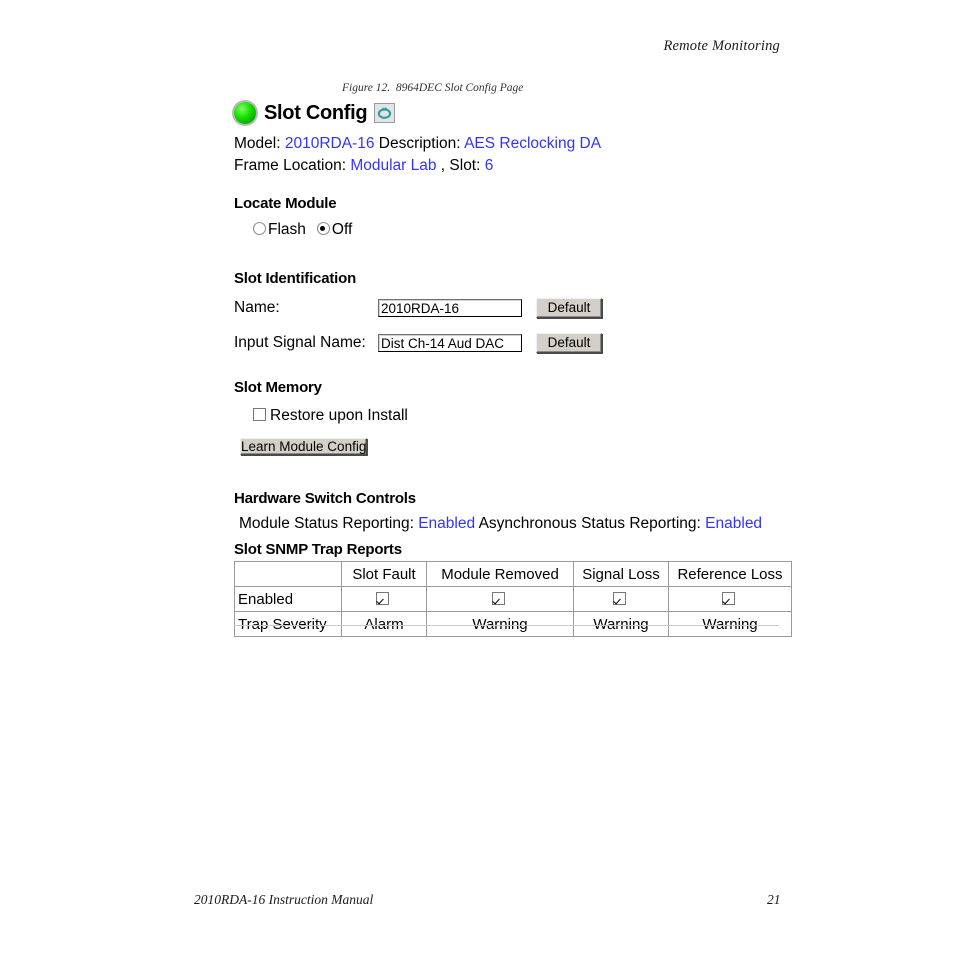 The height and width of the screenshot is (954, 954). I want to click on slot-label: , Slot:, so click(460, 165).